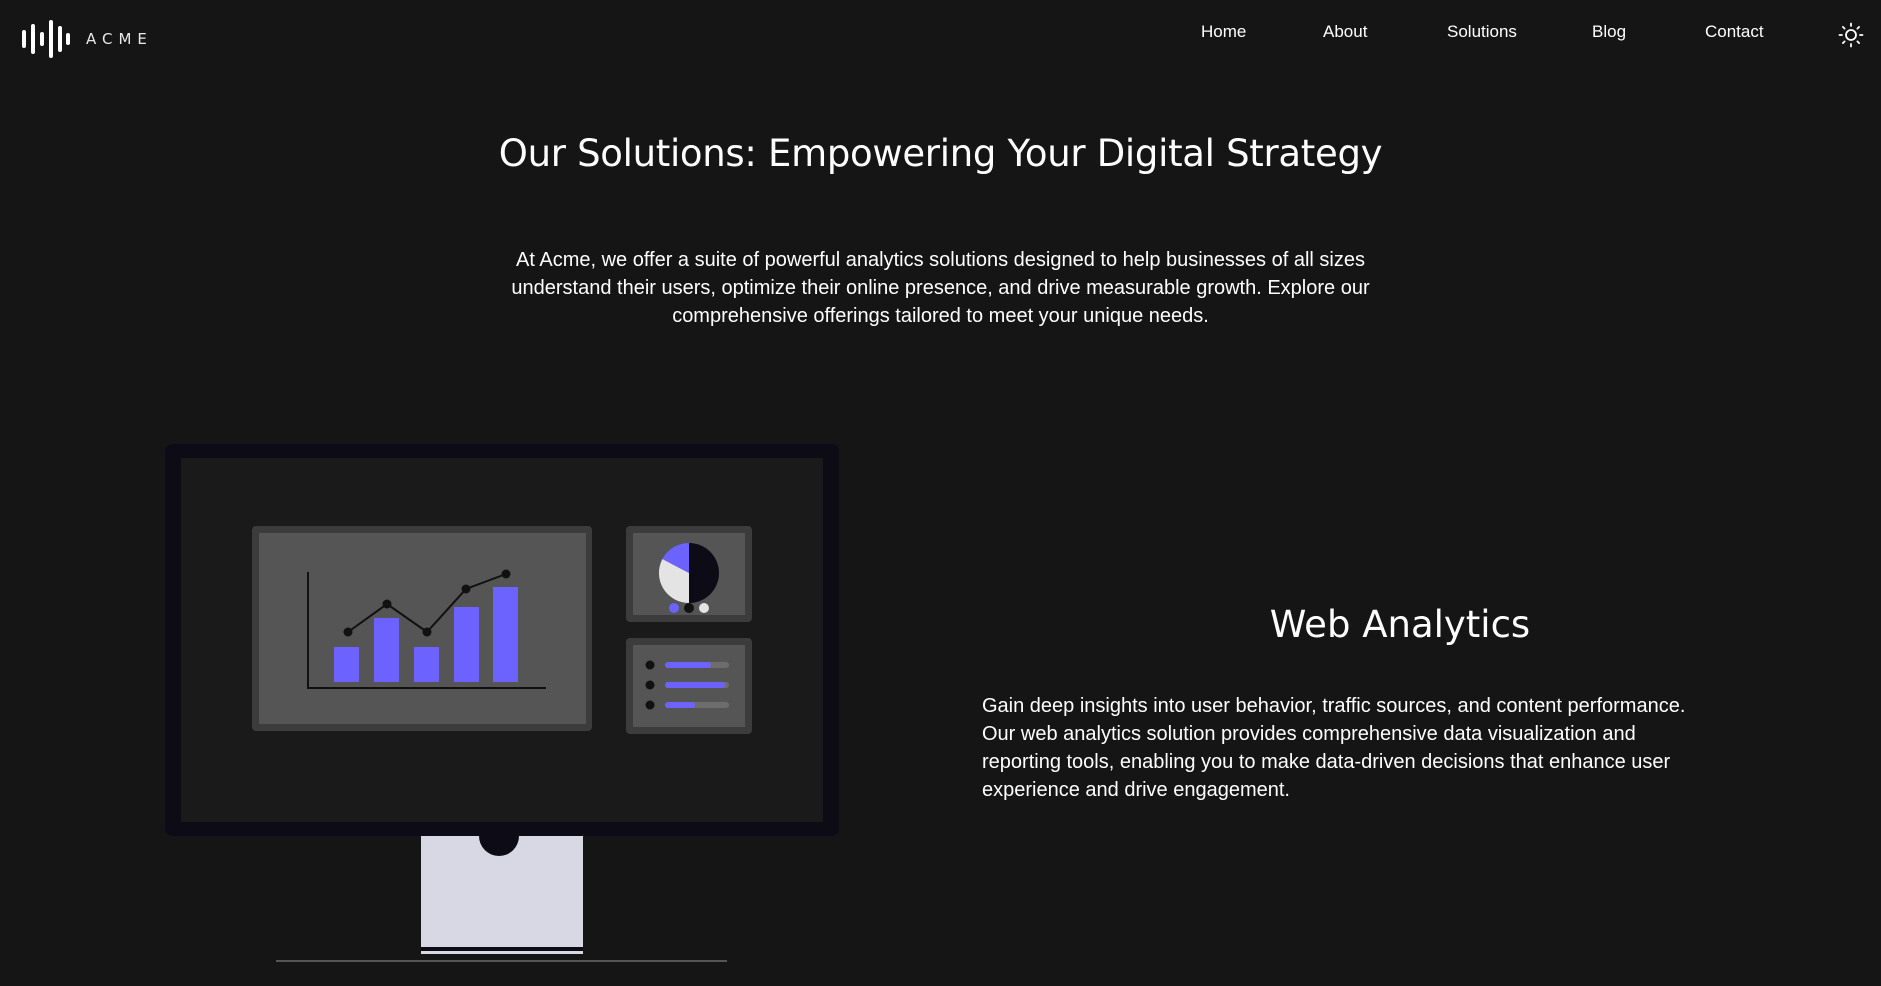 This screenshot has height=986, width=1881. I want to click on theme-toggle-button, so click(1851, 35).